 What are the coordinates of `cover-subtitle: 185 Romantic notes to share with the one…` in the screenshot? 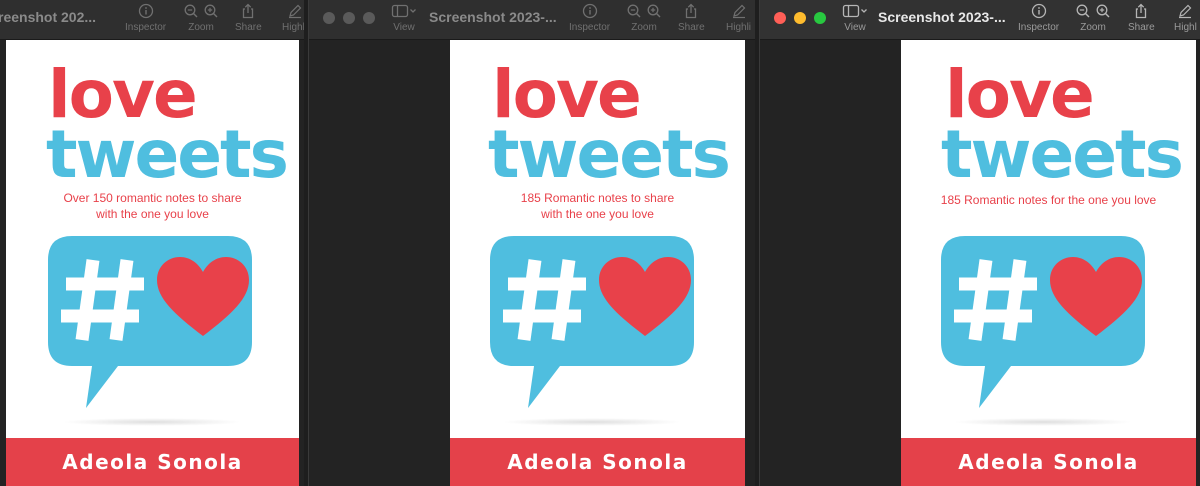 It's located at (597, 206).